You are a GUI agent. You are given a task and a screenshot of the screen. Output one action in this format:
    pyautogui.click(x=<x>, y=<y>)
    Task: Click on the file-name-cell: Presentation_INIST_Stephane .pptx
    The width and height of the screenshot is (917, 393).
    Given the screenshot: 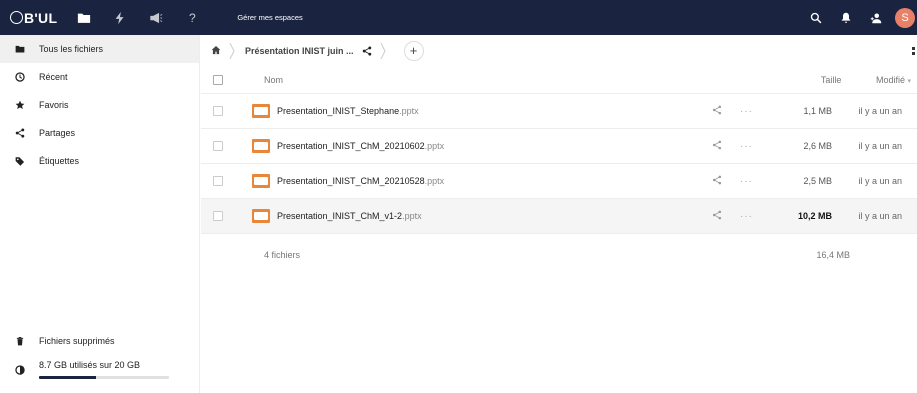 What is the action you would take?
    pyautogui.click(x=482, y=111)
    